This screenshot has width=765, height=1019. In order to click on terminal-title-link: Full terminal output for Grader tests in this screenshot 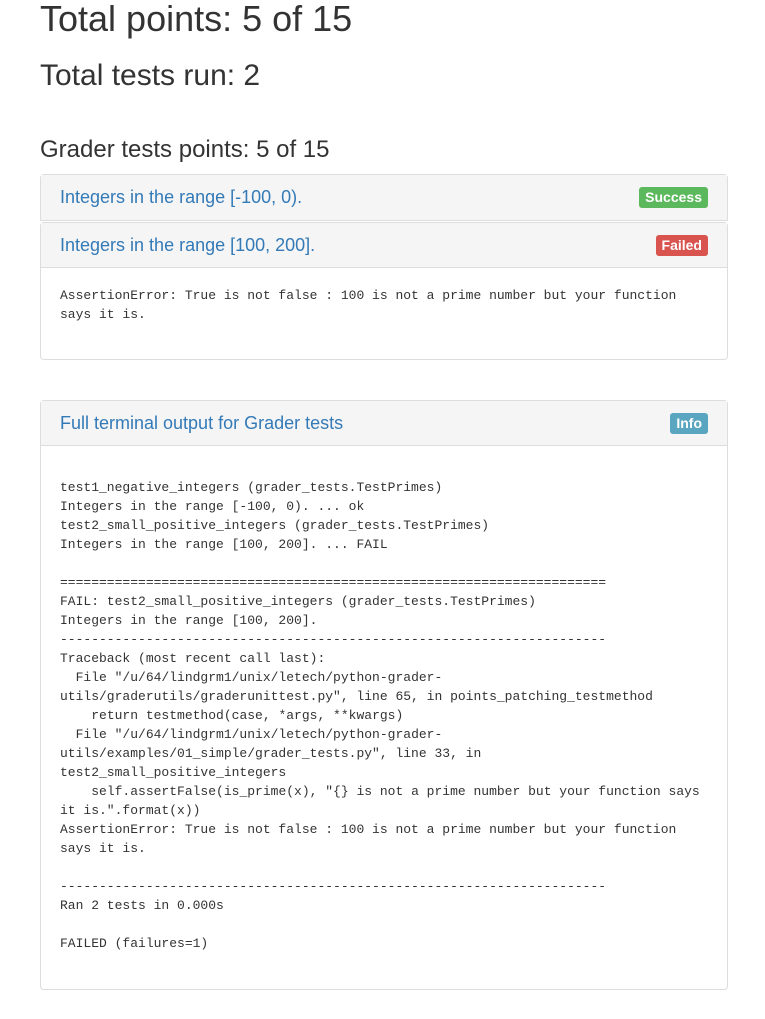, I will do `click(201, 423)`.